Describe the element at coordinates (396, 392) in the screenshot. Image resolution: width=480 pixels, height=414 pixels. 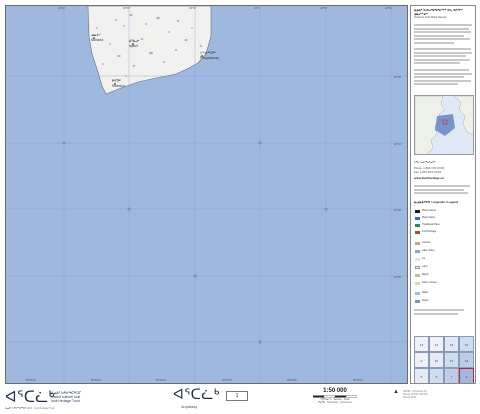
I see `north-arrow-icon: ▲` at that location.